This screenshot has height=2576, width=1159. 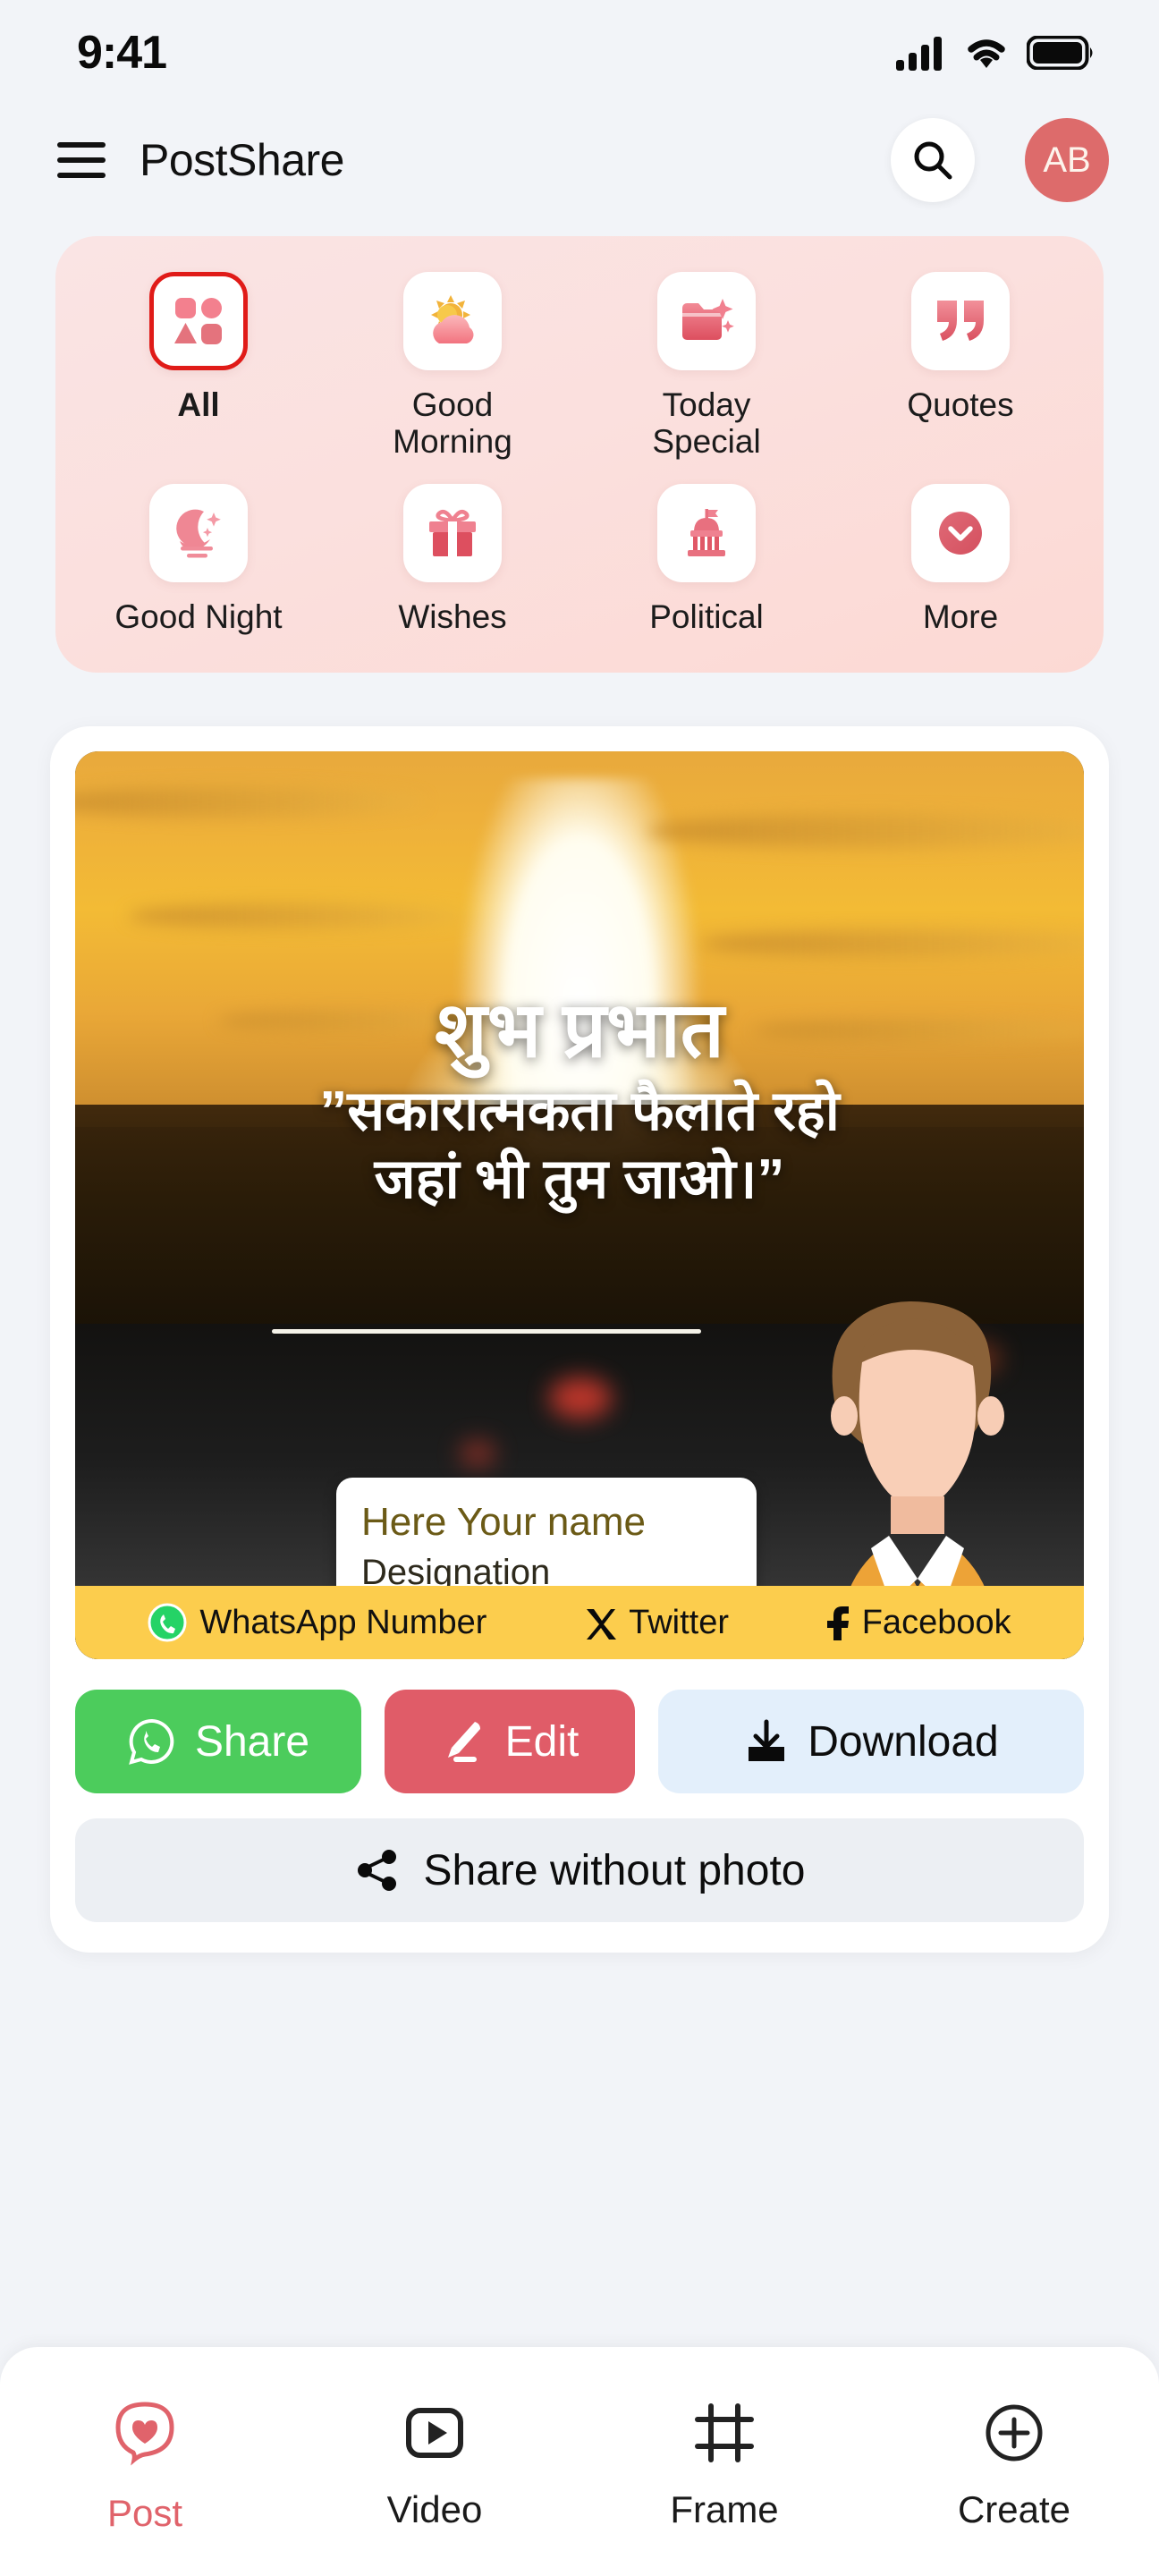 What do you see at coordinates (453, 616) in the screenshot?
I see `category-label: Wishes` at bounding box center [453, 616].